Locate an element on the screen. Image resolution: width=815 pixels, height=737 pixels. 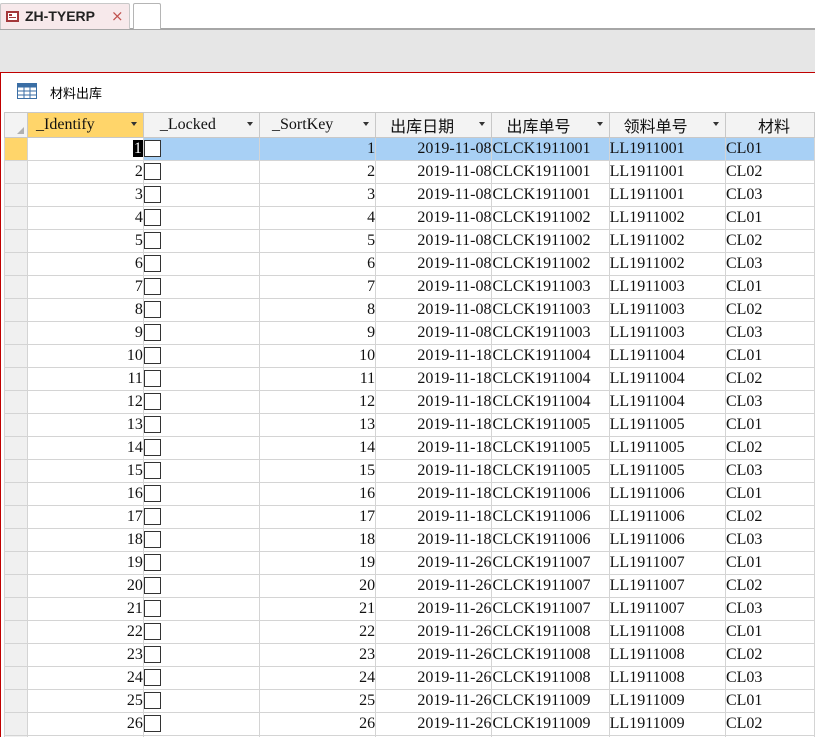
cell-sortkey: 23 is located at coordinates (317, 655).